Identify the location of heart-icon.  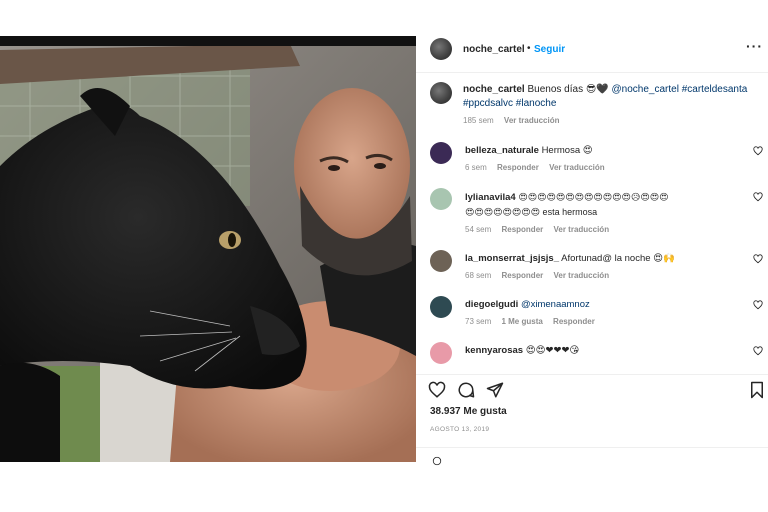
(437, 390).